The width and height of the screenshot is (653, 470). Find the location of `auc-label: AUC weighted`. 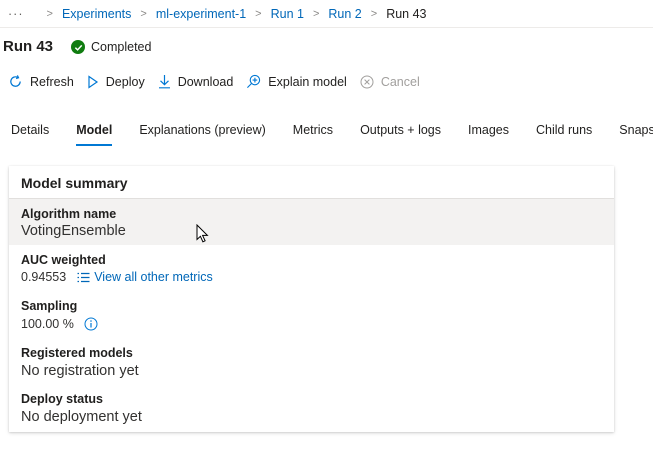

auc-label: AUC weighted is located at coordinates (63, 260).